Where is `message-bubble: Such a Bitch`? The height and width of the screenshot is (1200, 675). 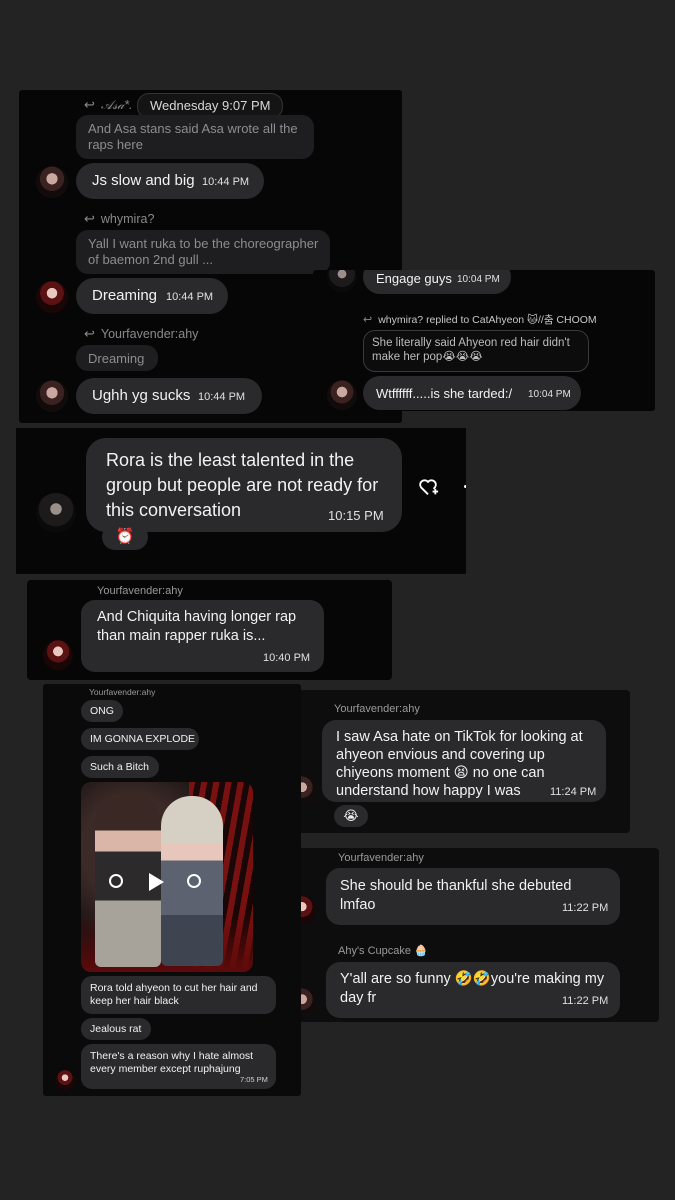 message-bubble: Such a Bitch is located at coordinates (120, 767).